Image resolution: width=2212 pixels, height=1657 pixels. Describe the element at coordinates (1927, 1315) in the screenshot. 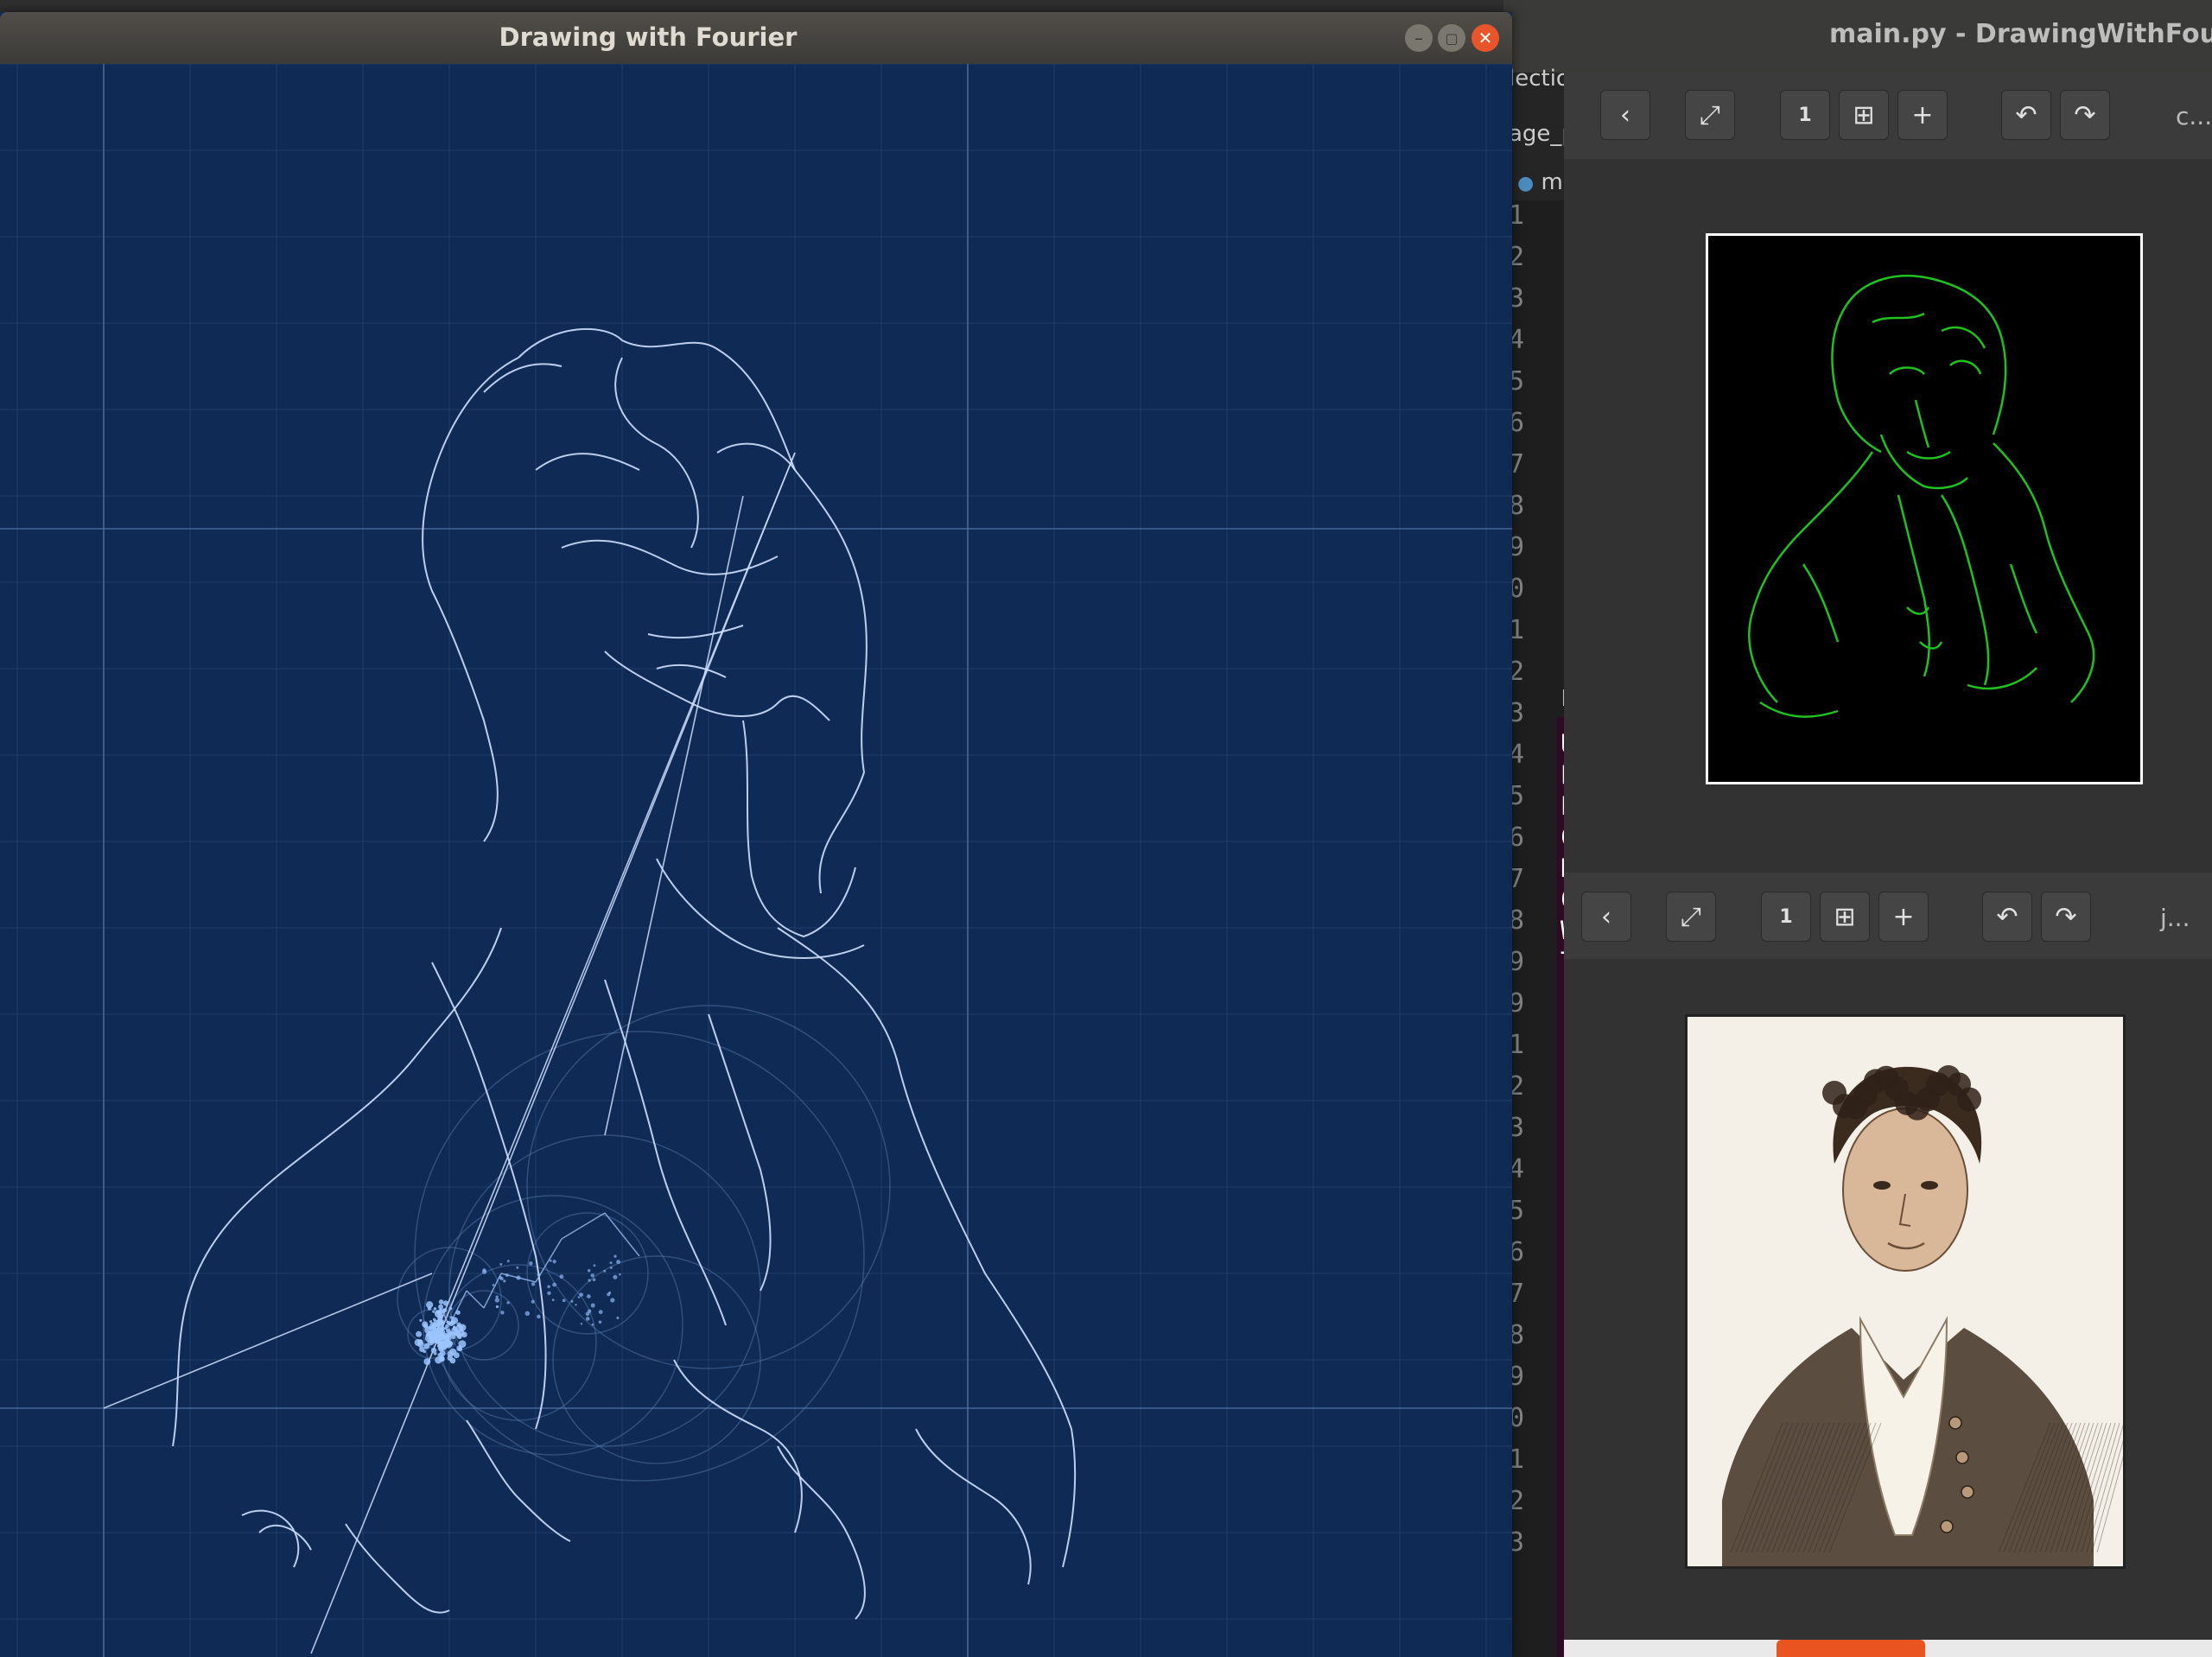

I see `portrait-engraving` at that location.